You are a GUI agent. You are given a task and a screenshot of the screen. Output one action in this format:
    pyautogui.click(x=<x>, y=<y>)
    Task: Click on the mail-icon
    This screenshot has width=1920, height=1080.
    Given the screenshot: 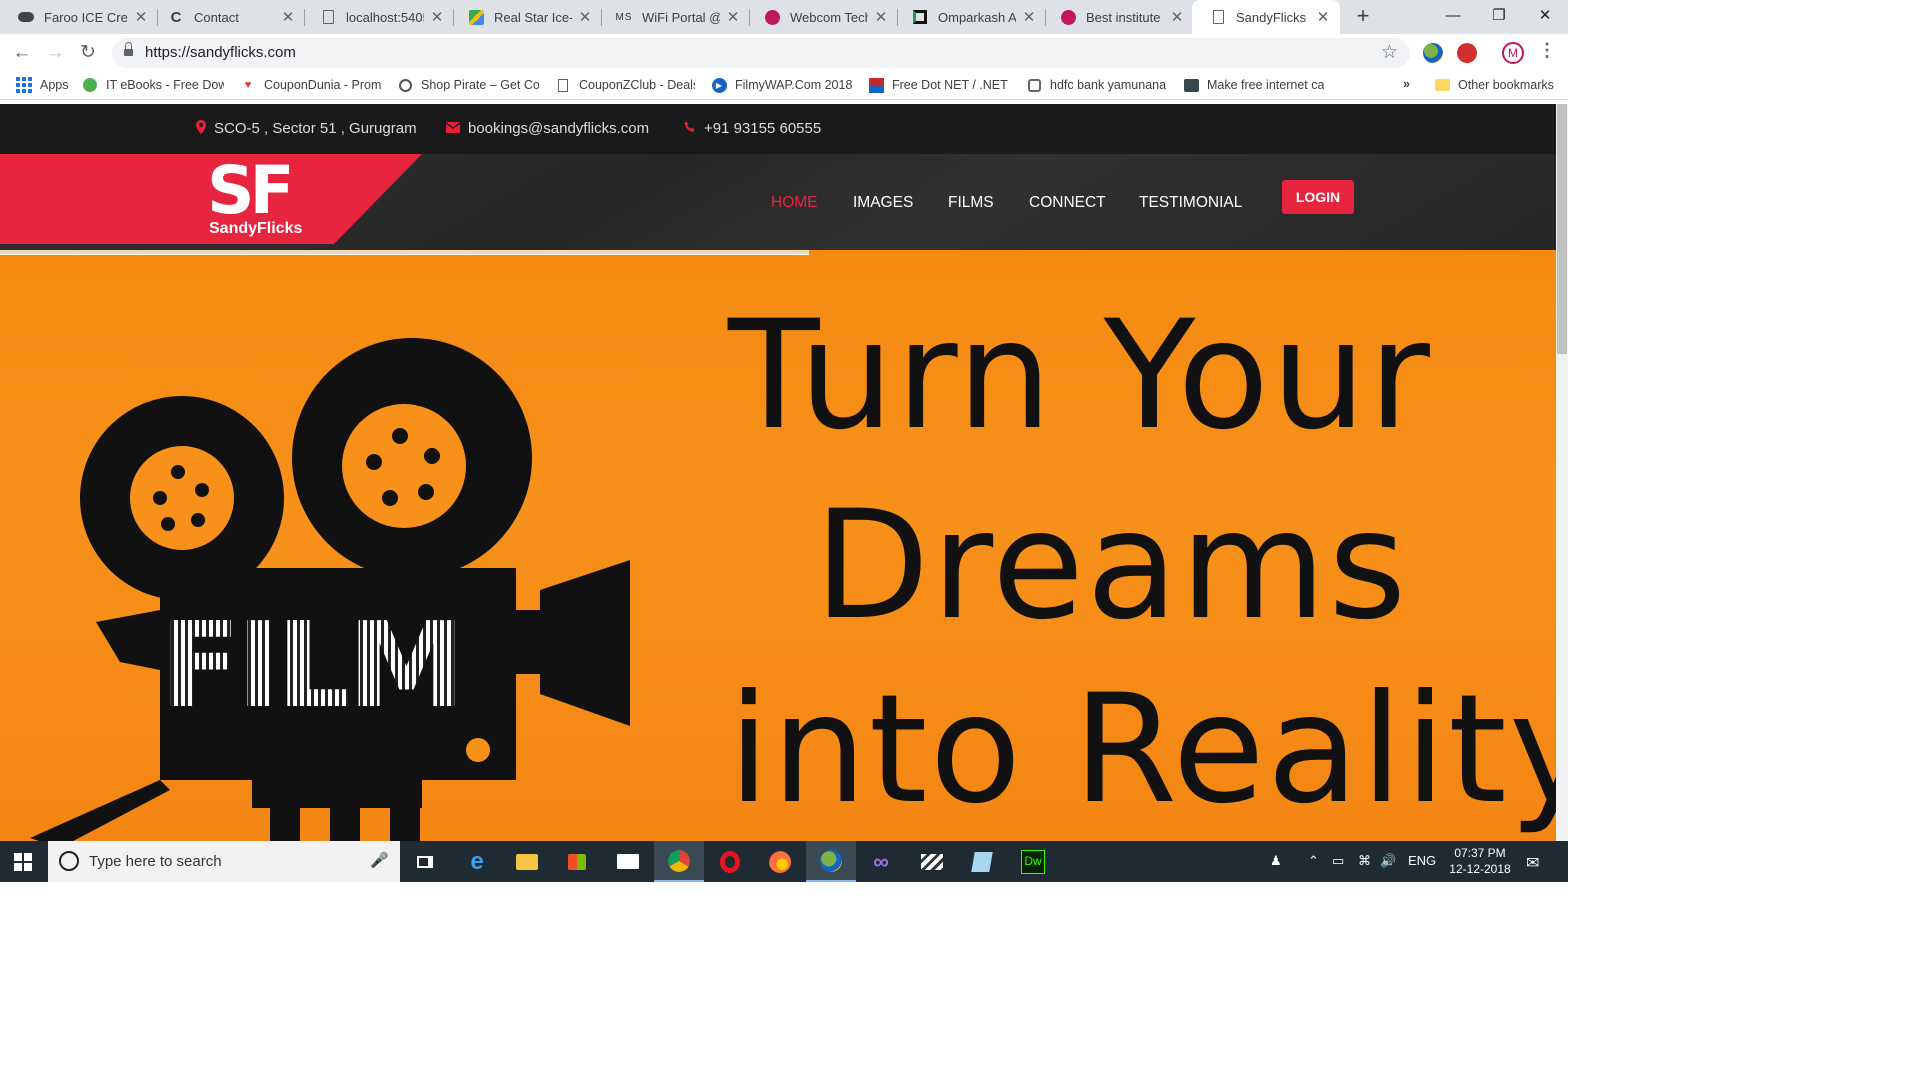 What is the action you would take?
    pyautogui.click(x=628, y=861)
    